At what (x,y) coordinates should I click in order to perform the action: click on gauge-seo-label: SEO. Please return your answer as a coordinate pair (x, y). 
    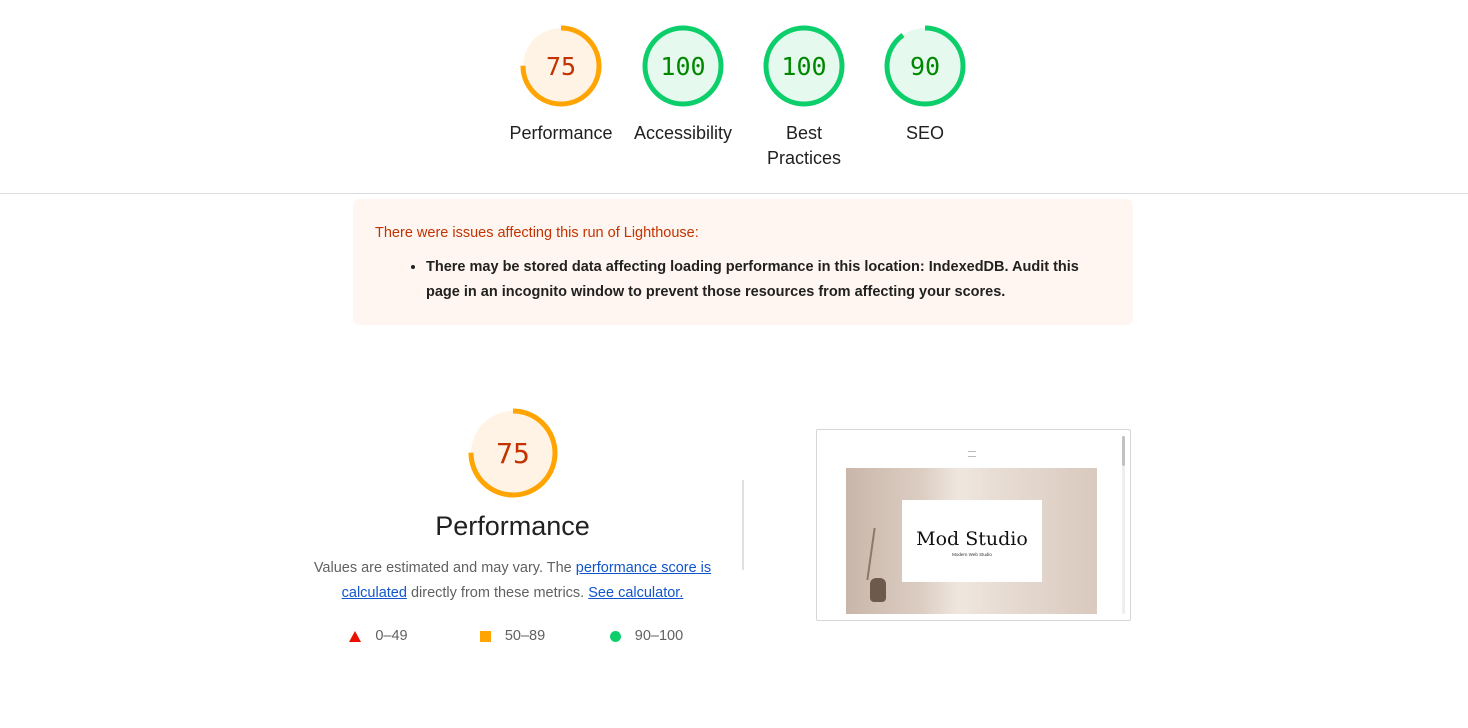
    Looking at the image, I should click on (924, 133).